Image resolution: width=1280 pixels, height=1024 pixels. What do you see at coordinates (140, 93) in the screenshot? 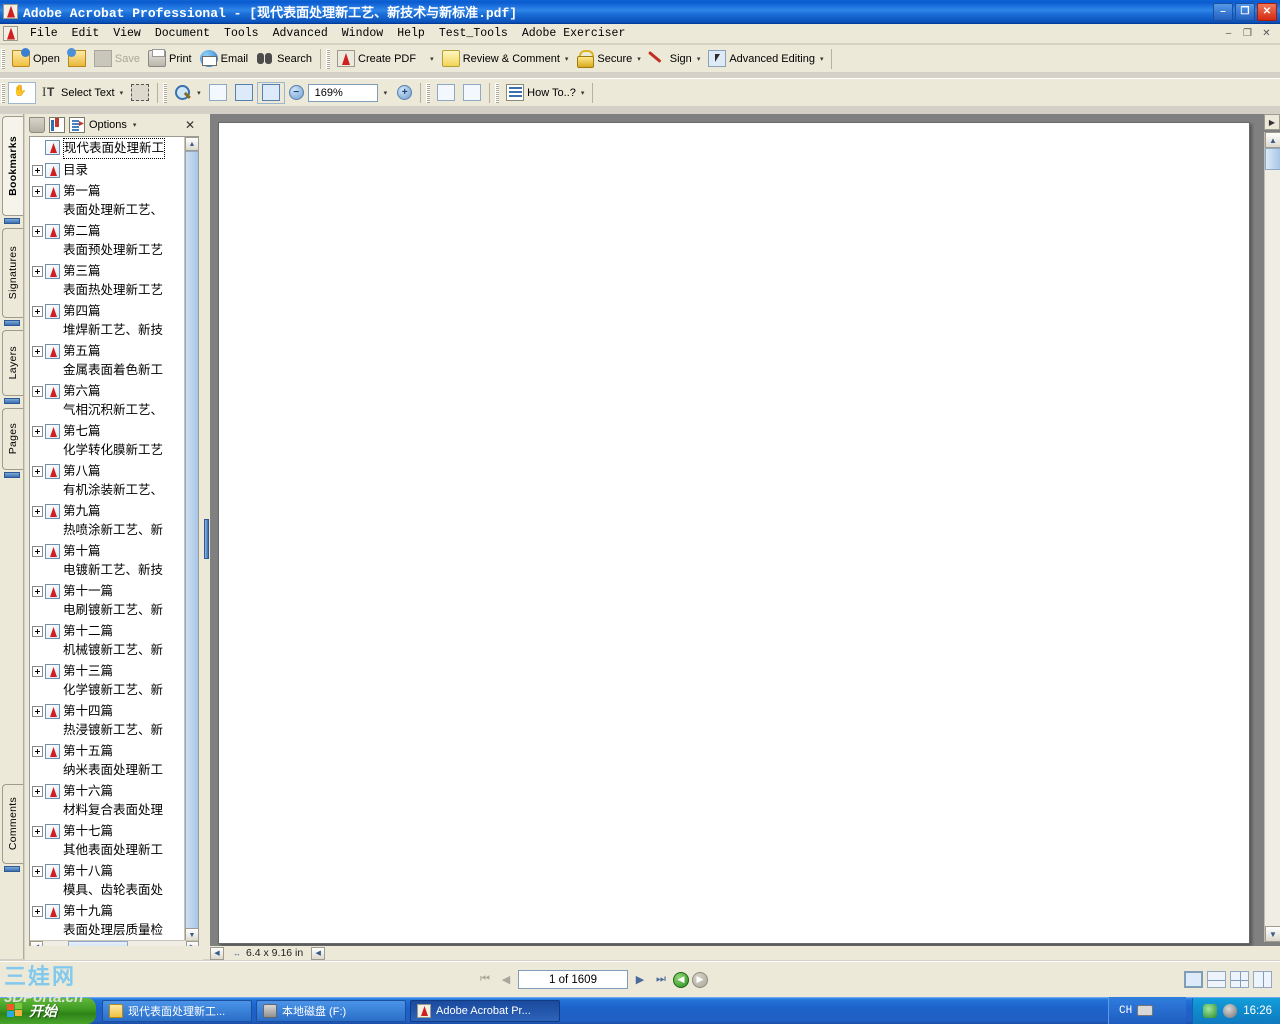
I see `snapshot-button` at bounding box center [140, 93].